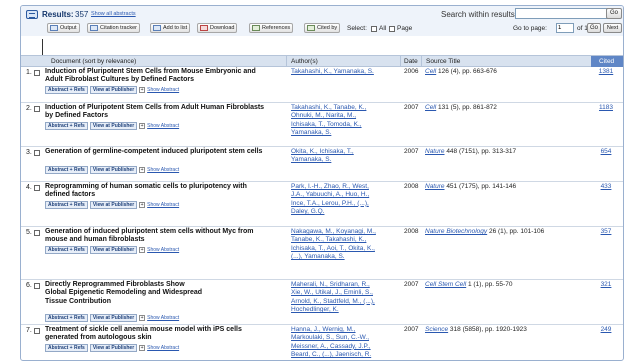 The height and width of the screenshot is (363, 631). I want to click on search-within-input, so click(563, 13).